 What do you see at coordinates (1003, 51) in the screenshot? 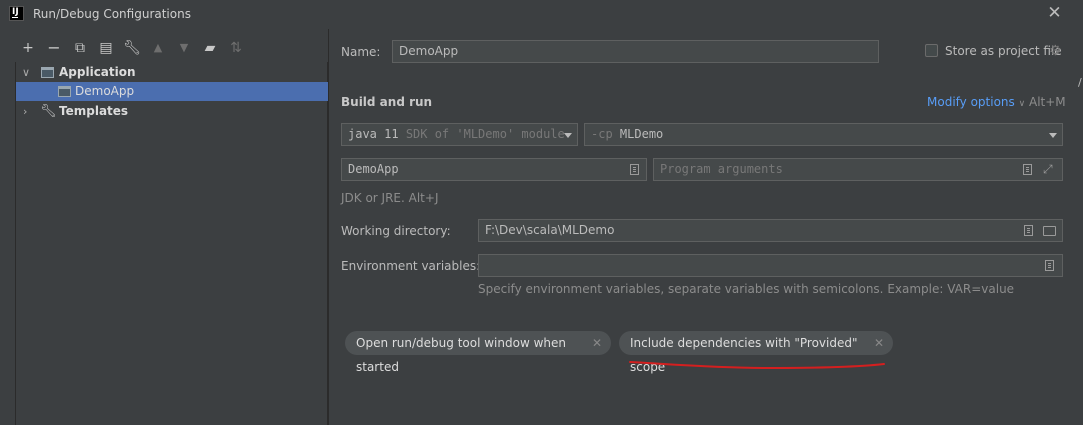
I see `store-as-project-file-label: Store as project file` at bounding box center [1003, 51].